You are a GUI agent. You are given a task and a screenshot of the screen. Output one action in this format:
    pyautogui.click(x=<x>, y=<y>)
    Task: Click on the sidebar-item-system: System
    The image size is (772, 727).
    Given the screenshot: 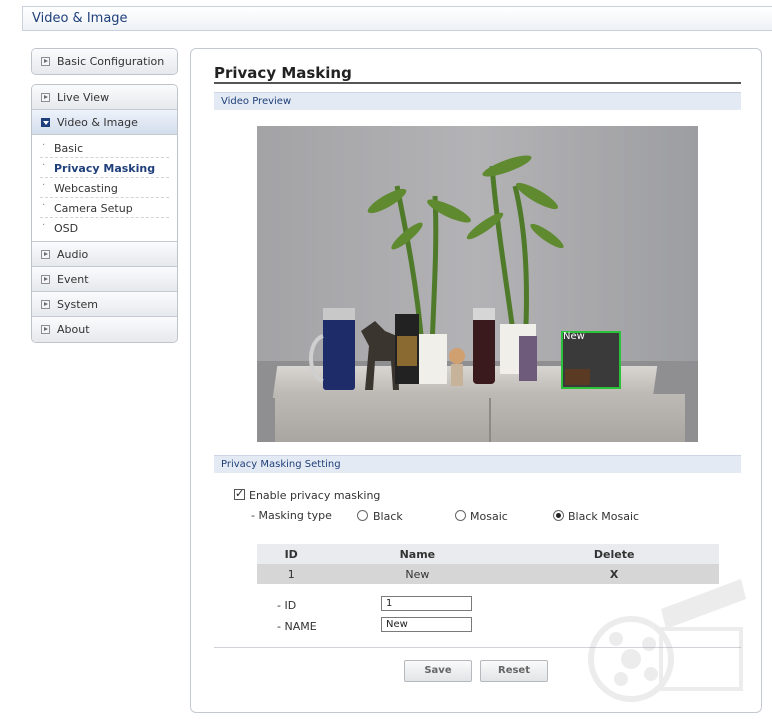 What is the action you would take?
    pyautogui.click(x=104, y=304)
    